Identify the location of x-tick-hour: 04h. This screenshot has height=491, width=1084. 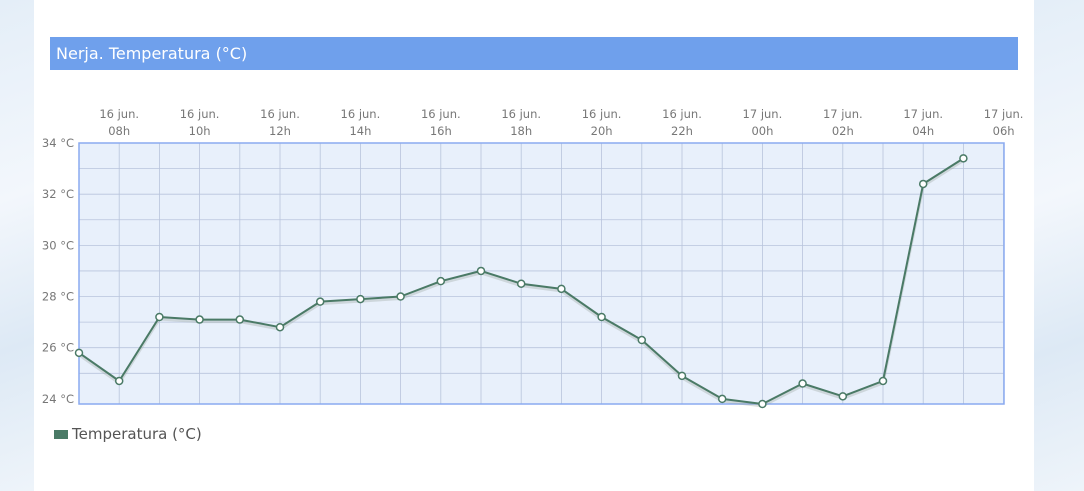
(923, 131).